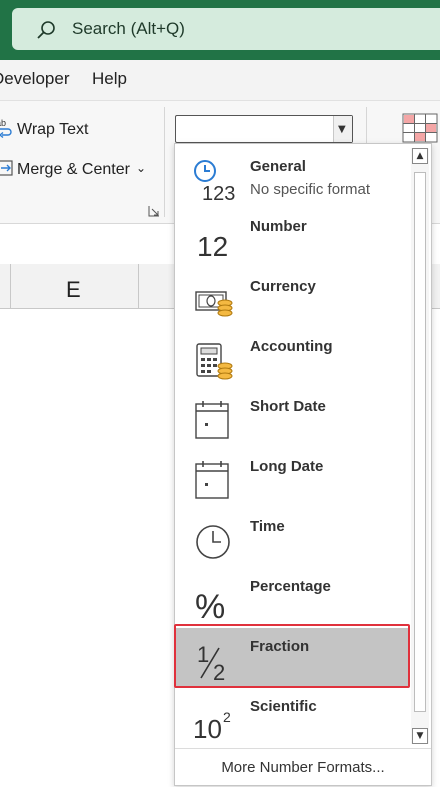 The width and height of the screenshot is (440, 787). What do you see at coordinates (141, 168) in the screenshot?
I see `merge-dropdown-chevron-icon: ⌄` at bounding box center [141, 168].